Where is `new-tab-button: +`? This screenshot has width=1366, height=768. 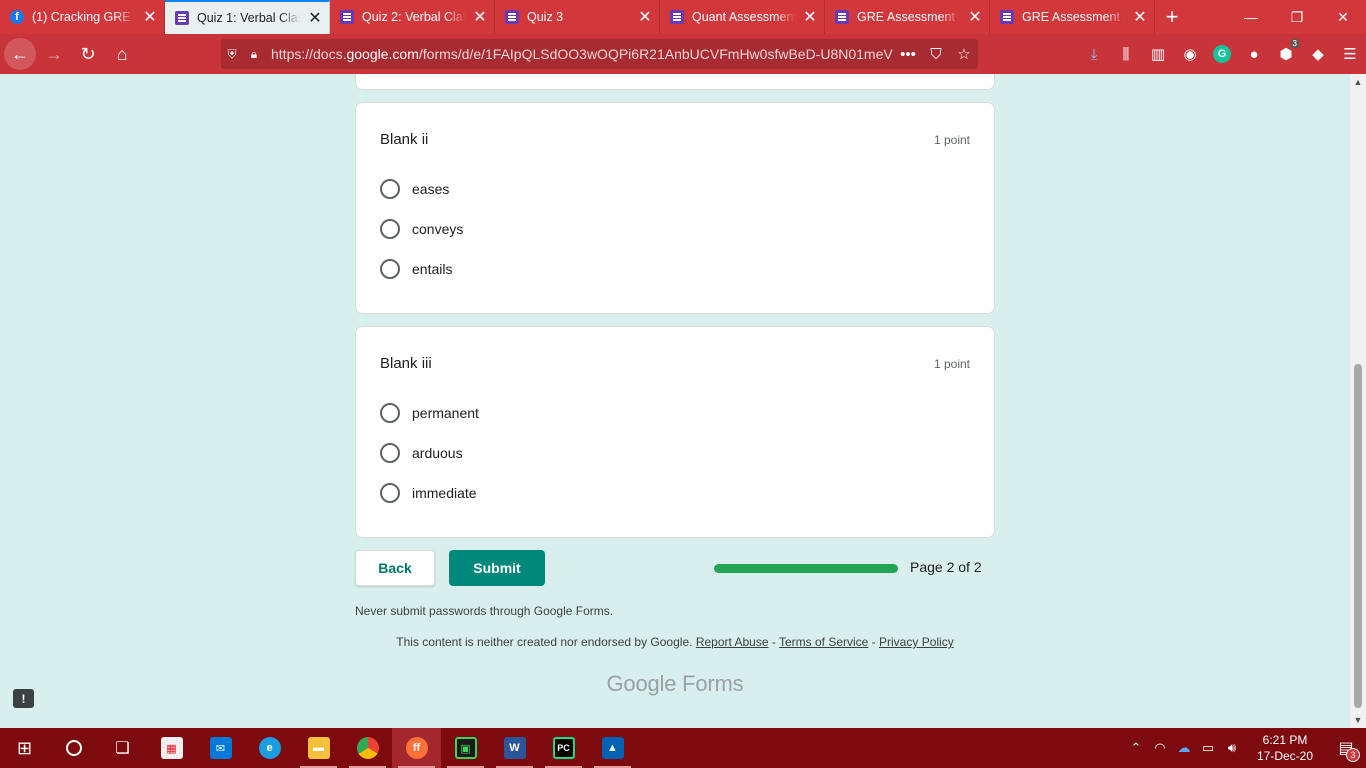 new-tab-button: + is located at coordinates (1172, 17).